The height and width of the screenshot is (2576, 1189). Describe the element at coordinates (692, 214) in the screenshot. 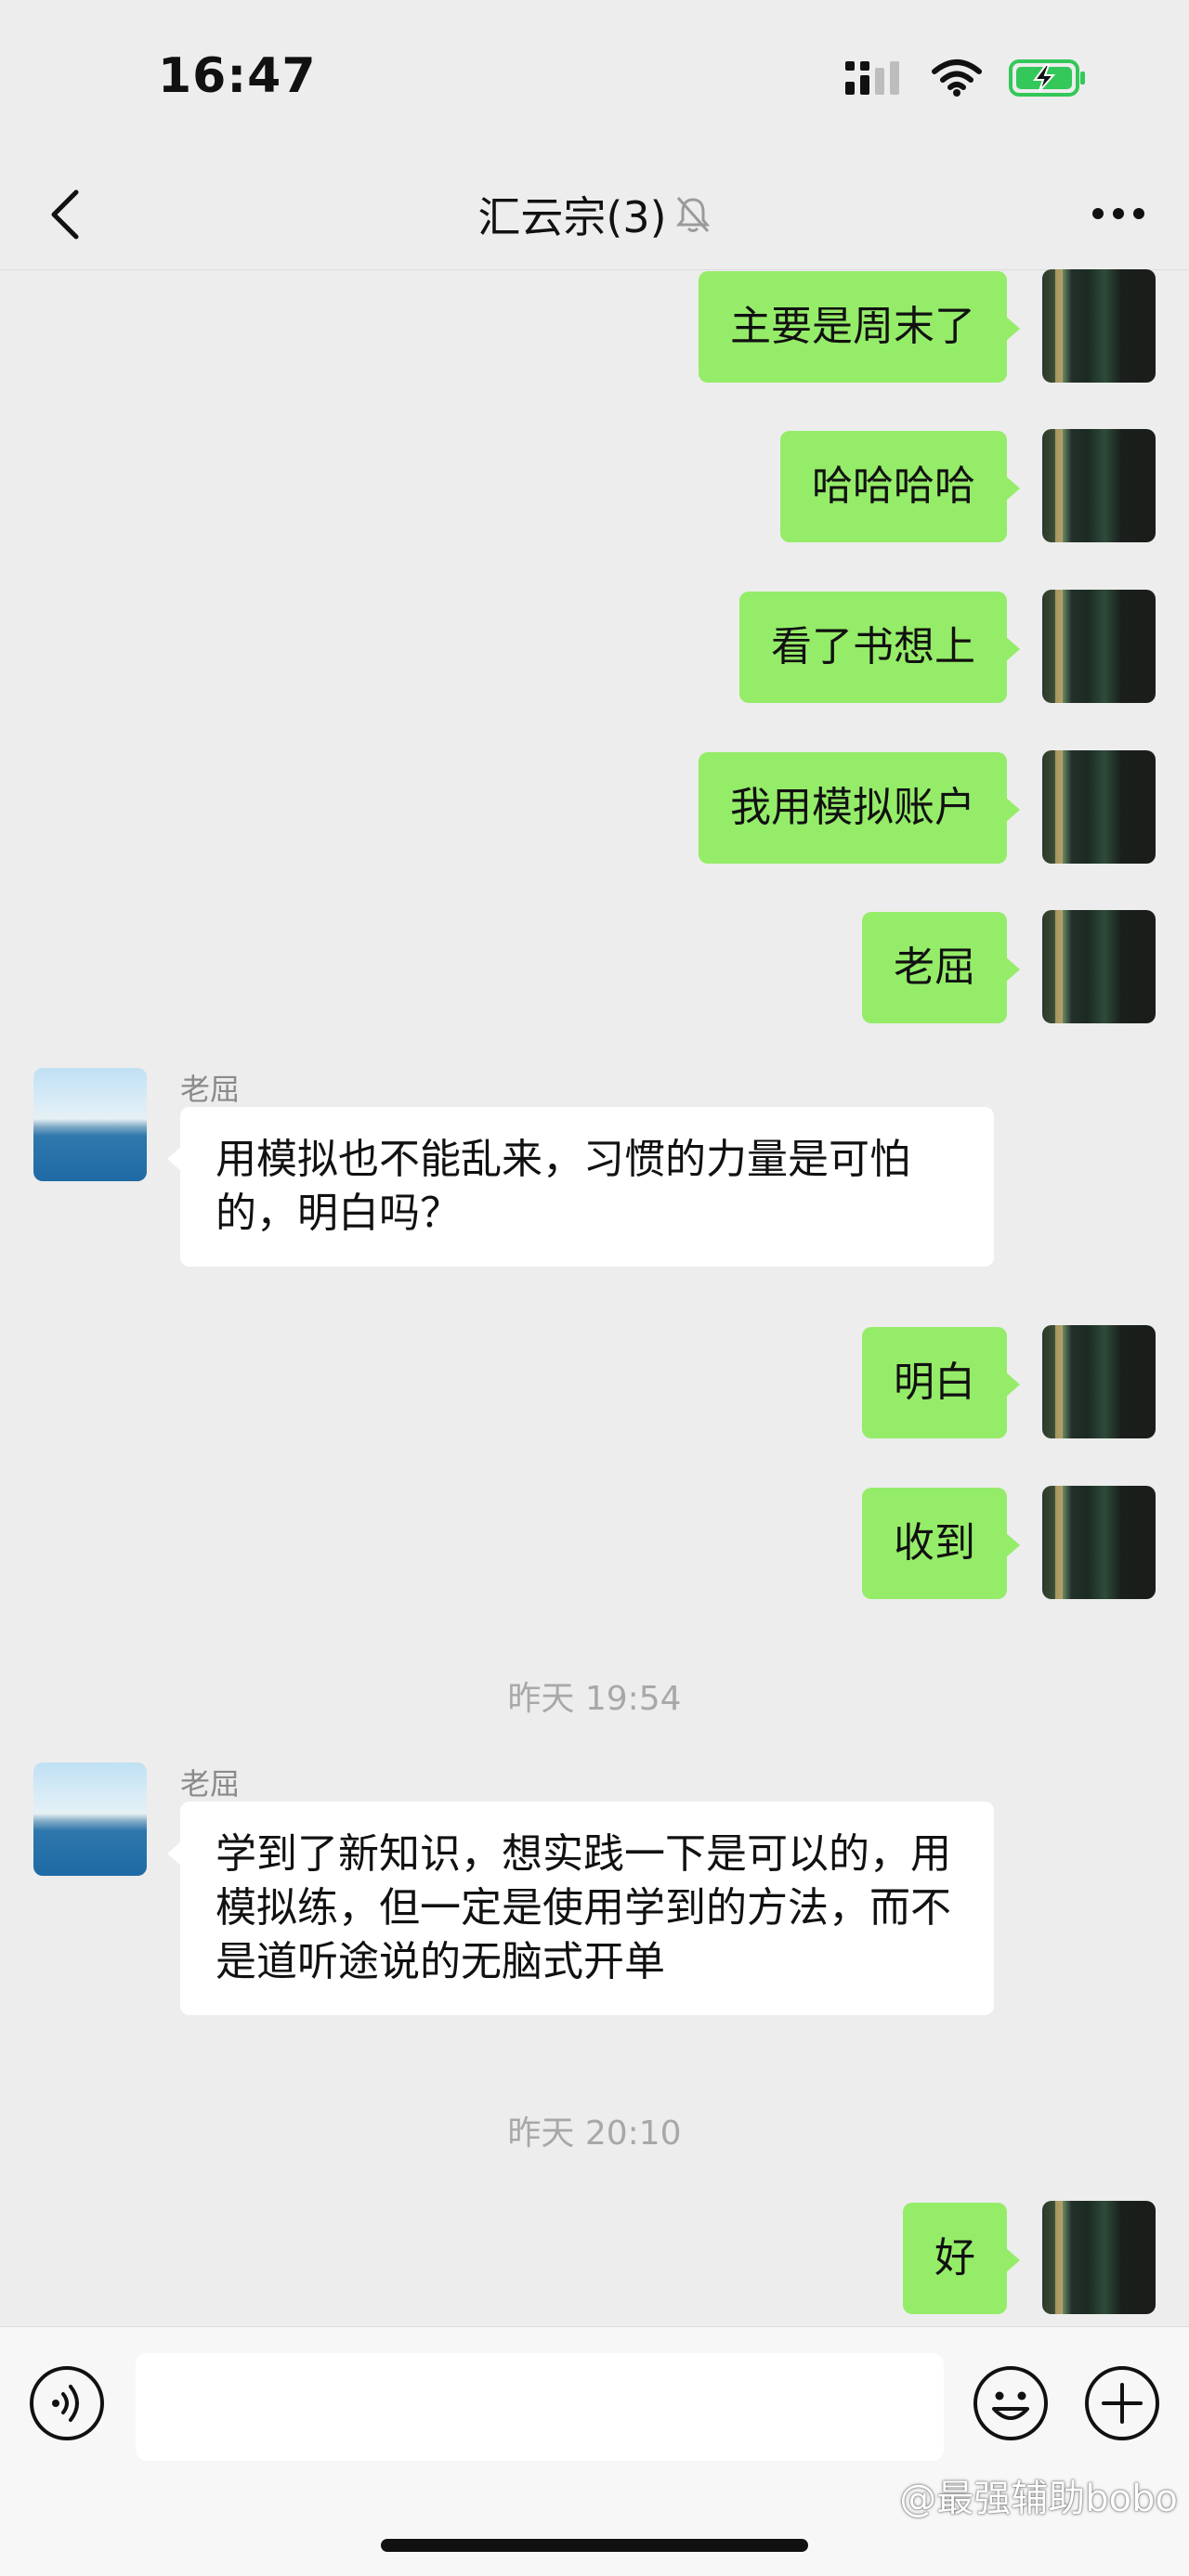

I see `bell-muted-icon` at that location.